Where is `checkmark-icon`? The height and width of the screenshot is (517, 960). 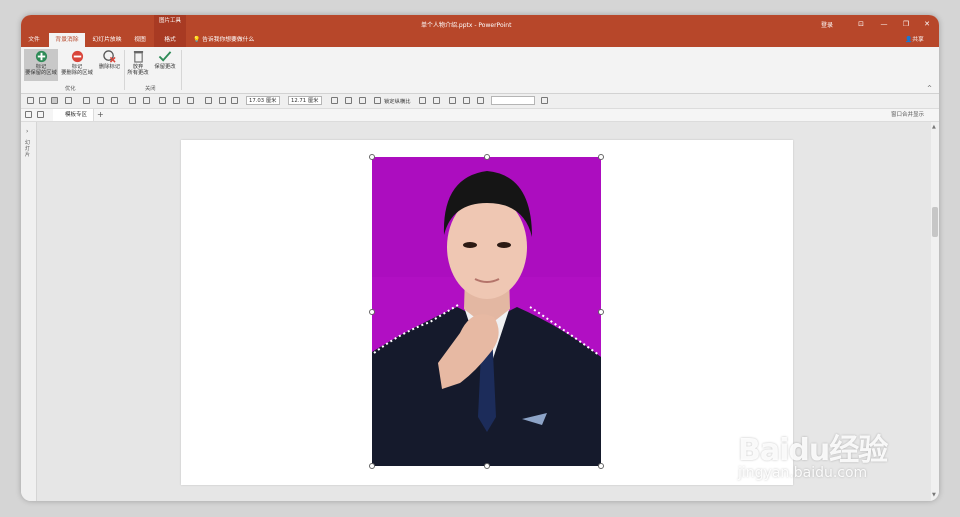 checkmark-icon is located at coordinates (165, 56).